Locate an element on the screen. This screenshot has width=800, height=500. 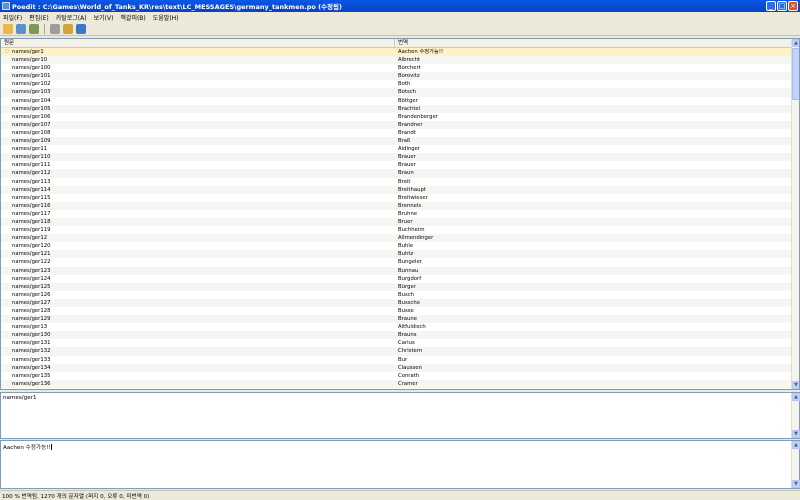
table-row: names/ger100 Borchert is located at coordinates (396, 68).